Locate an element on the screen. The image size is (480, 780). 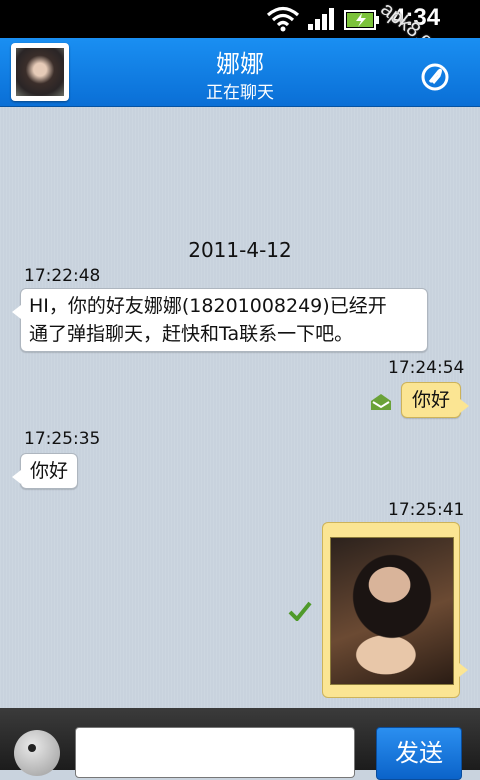
photo-message-bubble is located at coordinates (395, 610).